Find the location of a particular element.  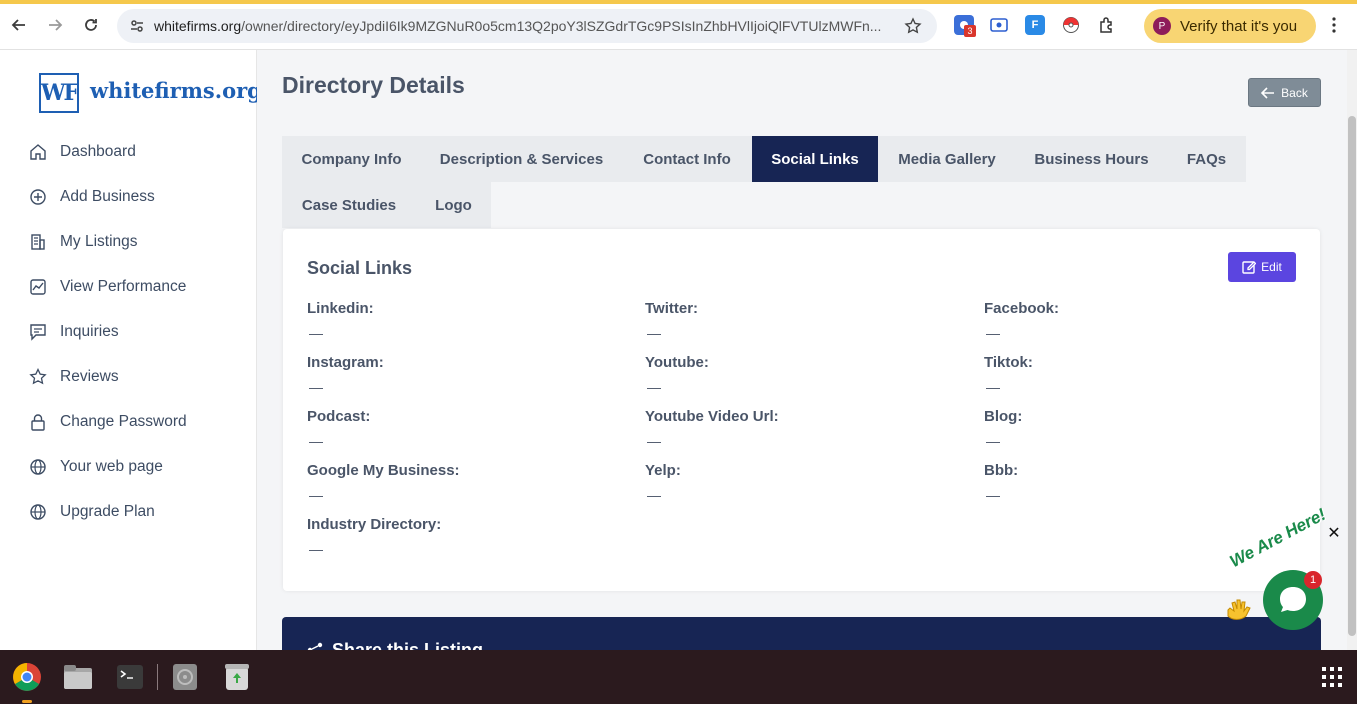

tab-company-info: Company Info is located at coordinates (351, 159).